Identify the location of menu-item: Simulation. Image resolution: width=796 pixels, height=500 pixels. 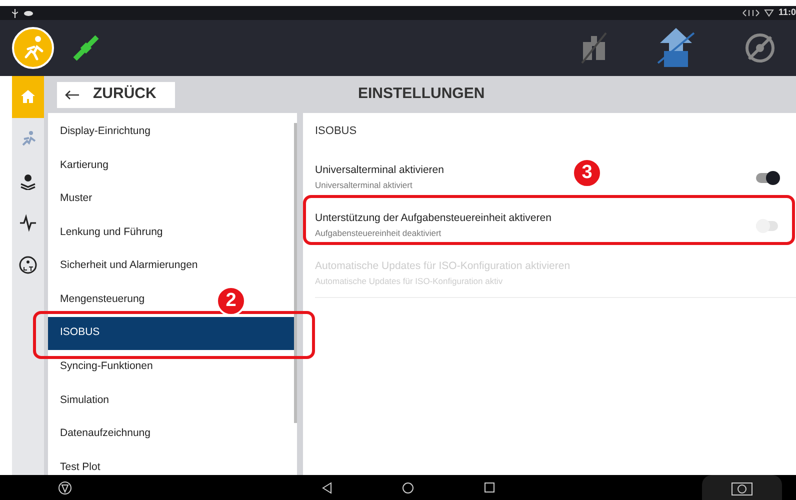
(85, 401).